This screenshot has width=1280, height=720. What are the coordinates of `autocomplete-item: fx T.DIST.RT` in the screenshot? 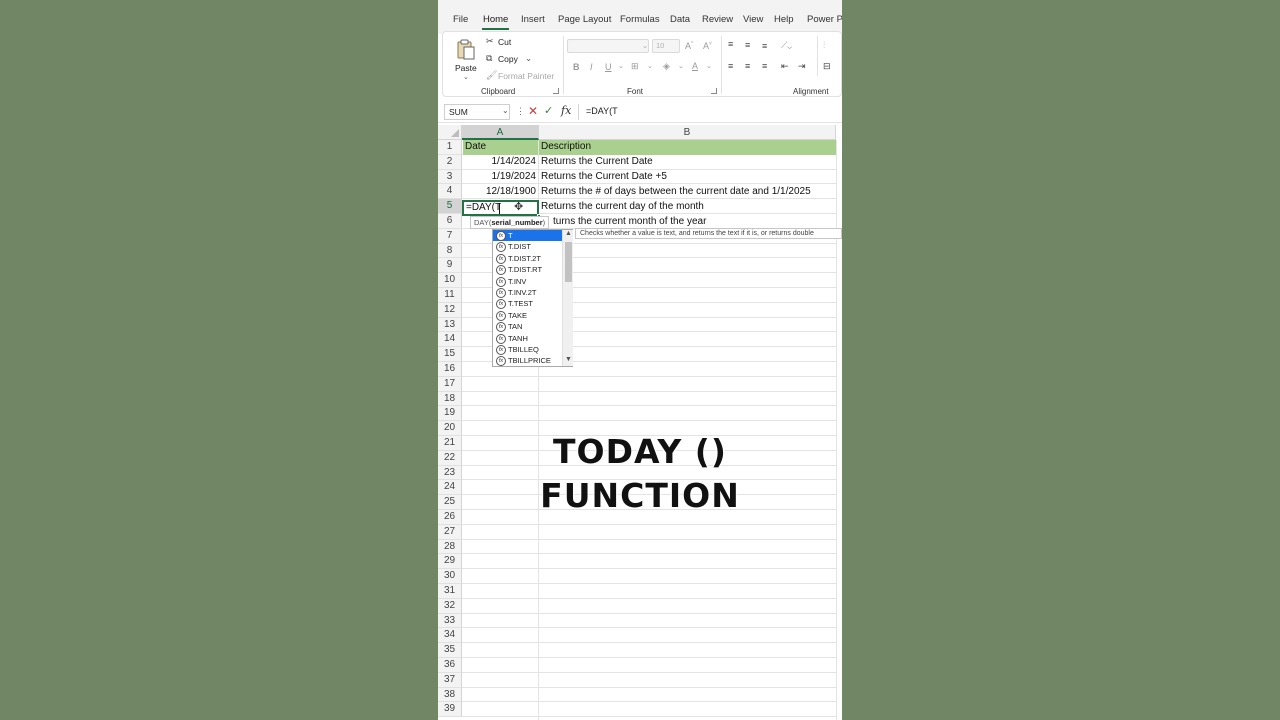 It's located at (527, 270).